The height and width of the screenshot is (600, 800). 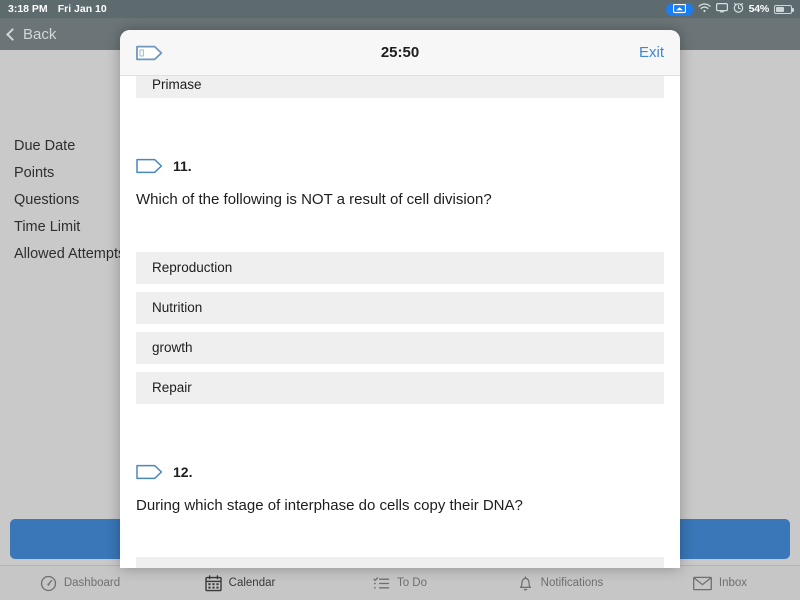 What do you see at coordinates (412, 583) in the screenshot?
I see `tab-label-todo: To Do` at bounding box center [412, 583].